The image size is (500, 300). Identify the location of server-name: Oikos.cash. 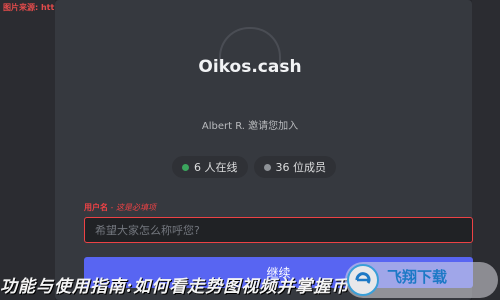
(250, 67).